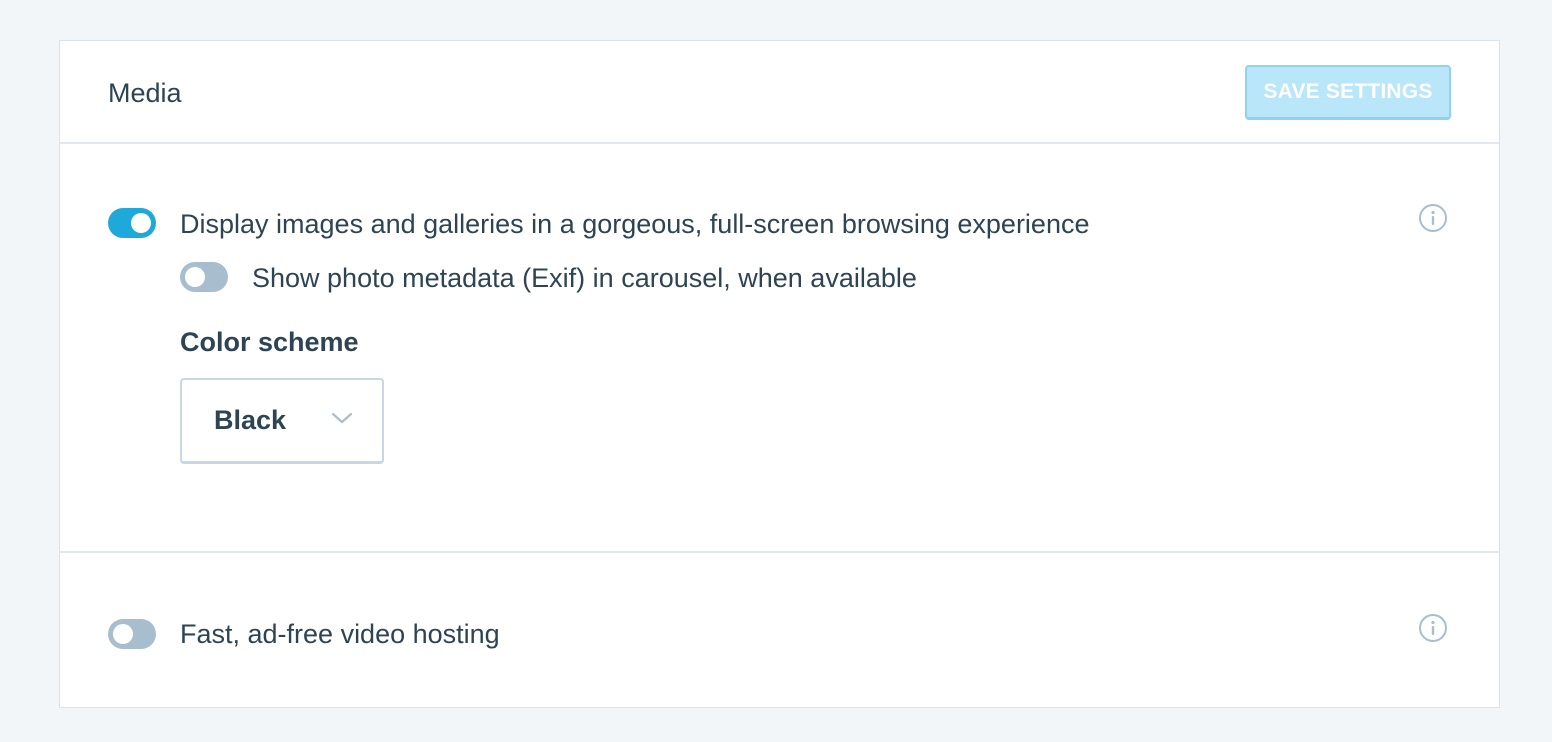 This screenshot has width=1552, height=742. Describe the element at coordinates (1348, 92) in the screenshot. I see `save-settings-button: SAVE SETTINGS` at that location.